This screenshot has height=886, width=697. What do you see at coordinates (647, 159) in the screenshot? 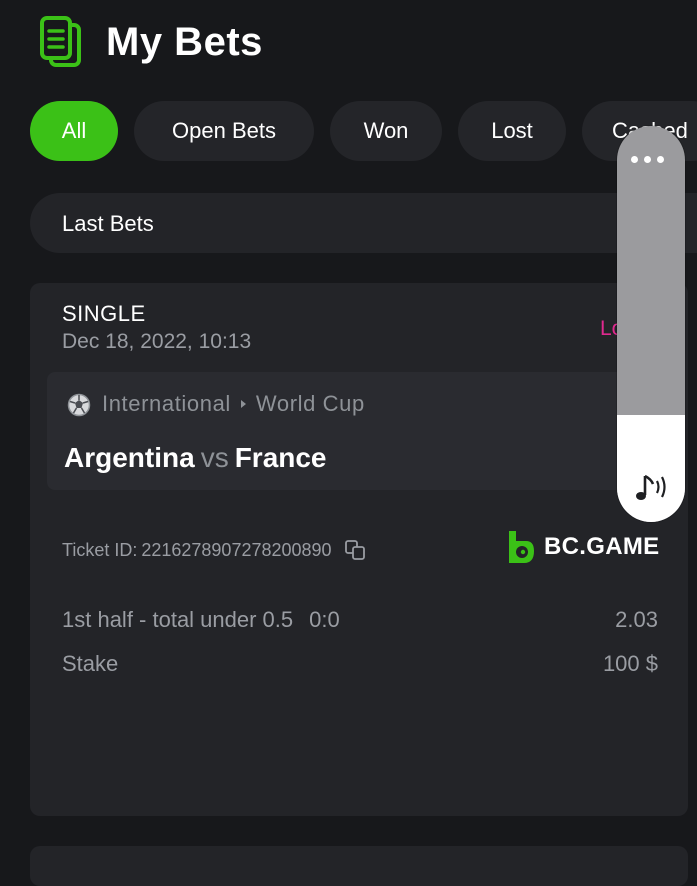
I see `more-options-icon` at bounding box center [647, 159].